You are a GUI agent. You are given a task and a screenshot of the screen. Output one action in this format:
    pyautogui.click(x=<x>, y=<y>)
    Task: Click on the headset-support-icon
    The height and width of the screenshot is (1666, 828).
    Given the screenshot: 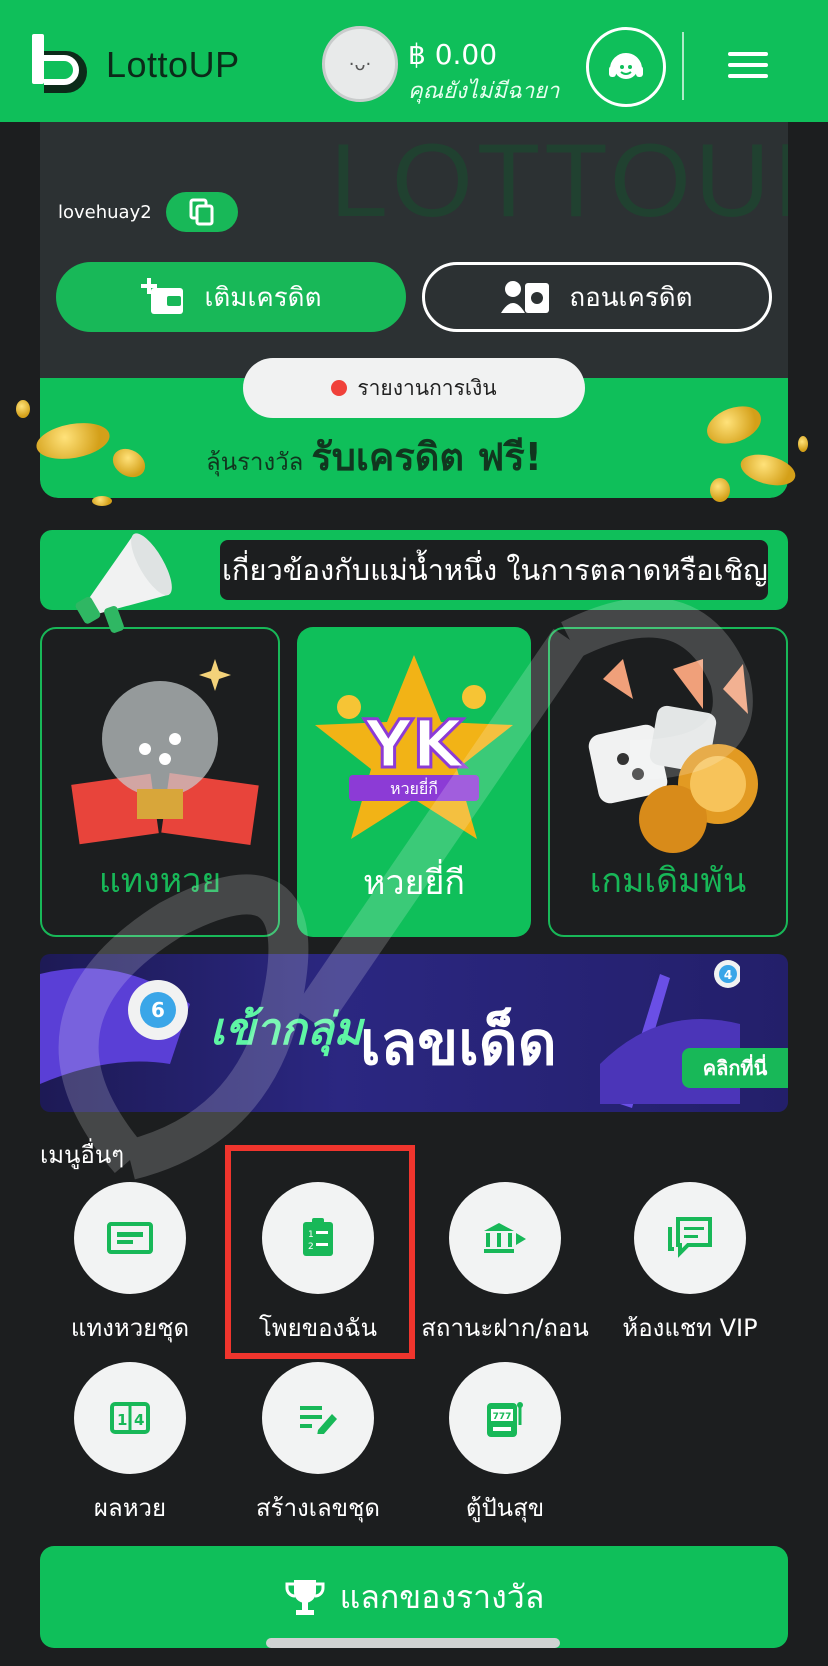 What is the action you would take?
    pyautogui.click(x=626, y=66)
    